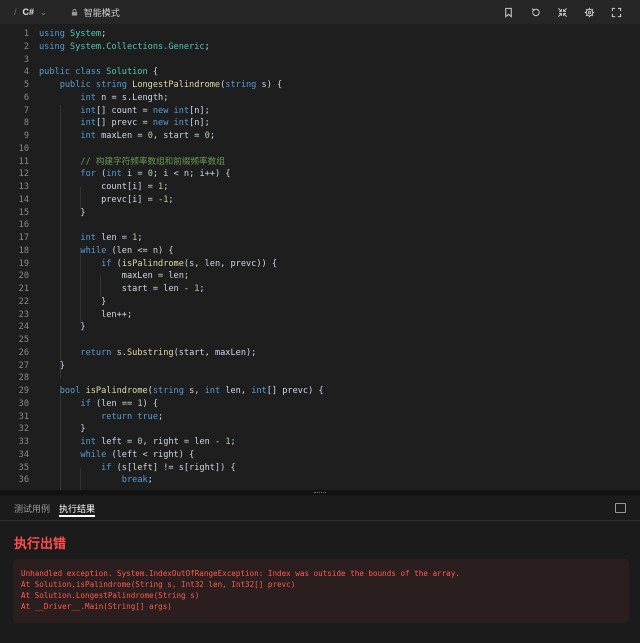 The width and height of the screenshot is (640, 643). I want to click on tab-run-result: 执行结果, so click(77, 509).